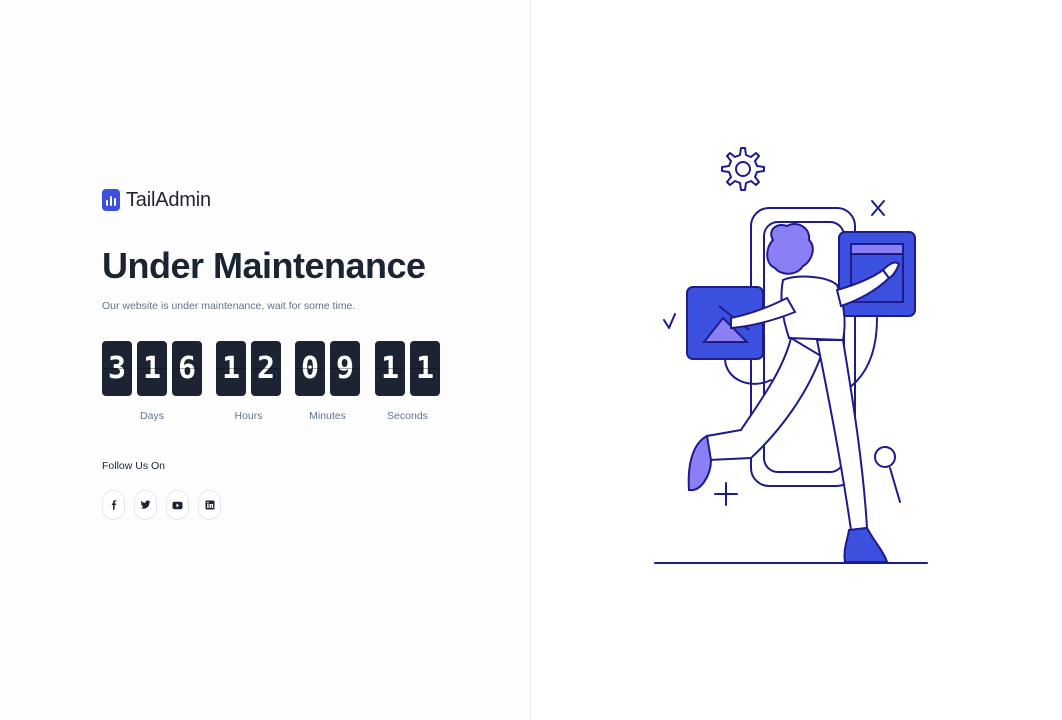 The height and width of the screenshot is (720, 1062). What do you see at coordinates (111, 200) in the screenshot?
I see `tailadmin-logo-icon` at bounding box center [111, 200].